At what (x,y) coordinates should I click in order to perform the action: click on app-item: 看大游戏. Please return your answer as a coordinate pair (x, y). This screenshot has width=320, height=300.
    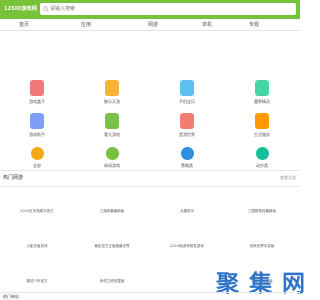
    Looking at the image, I should click on (112, 125).